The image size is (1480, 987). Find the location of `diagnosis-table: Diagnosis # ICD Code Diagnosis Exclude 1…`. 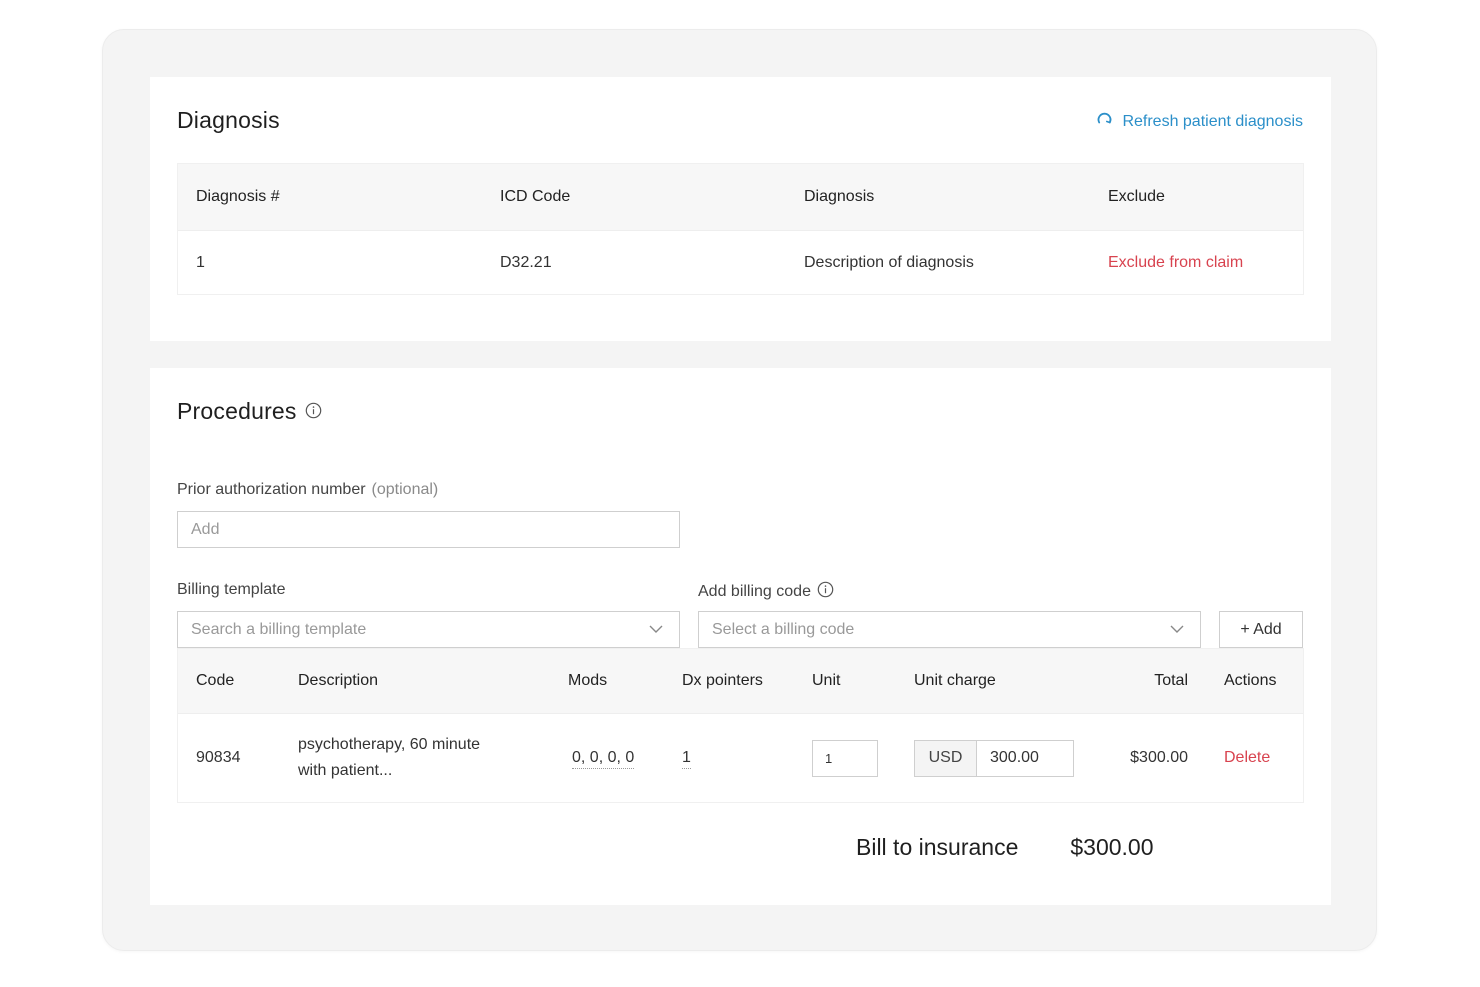

diagnosis-table: Diagnosis # ICD Code Diagnosis Exclude 1… is located at coordinates (740, 229).